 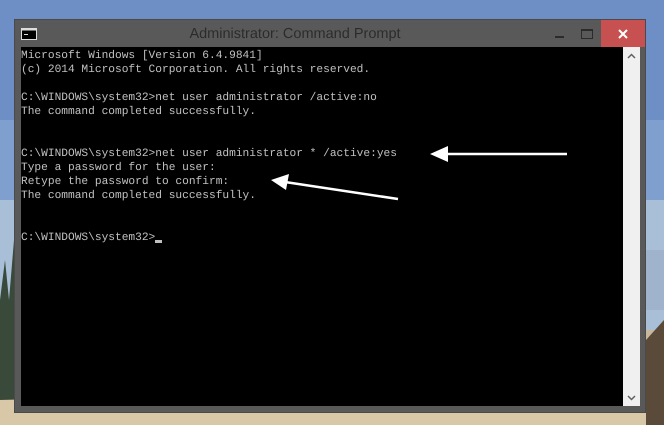 What do you see at coordinates (559, 37) in the screenshot?
I see `minimize-icon` at bounding box center [559, 37].